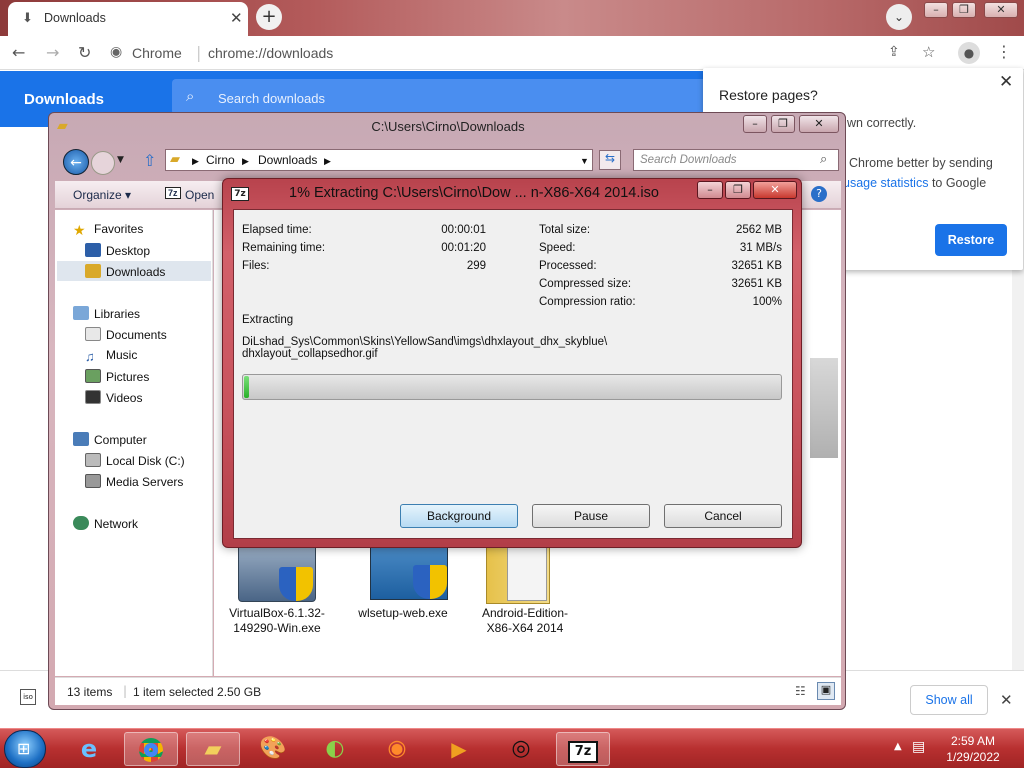 This screenshot has width=1024, height=774. I want to click on nav-local-disk: Local Disk (C:), so click(135, 460).